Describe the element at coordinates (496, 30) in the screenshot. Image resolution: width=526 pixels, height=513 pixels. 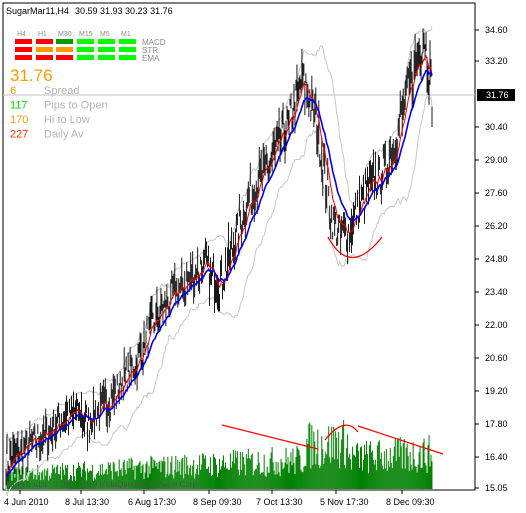
I see `price-tick-label: 34.60` at that location.